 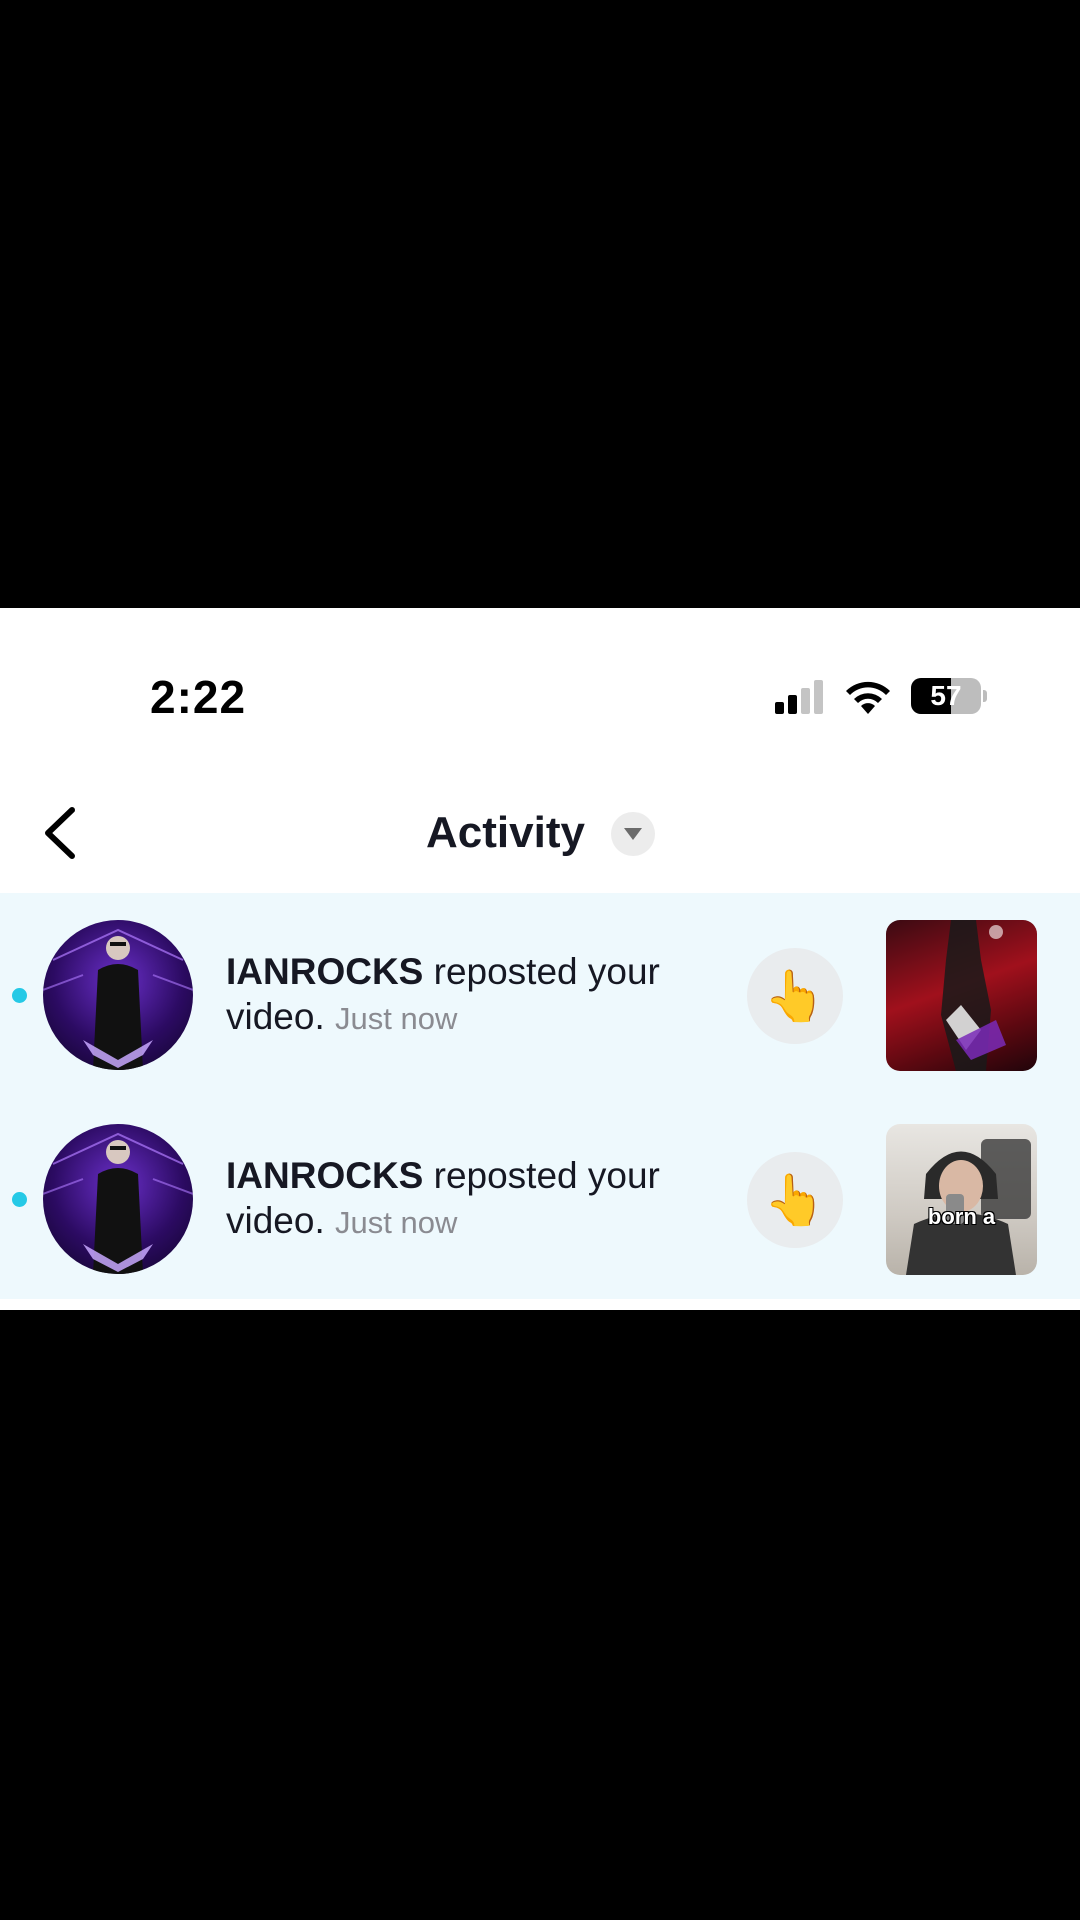 I want to click on list-bottom-edge, so click(x=540, y=1305).